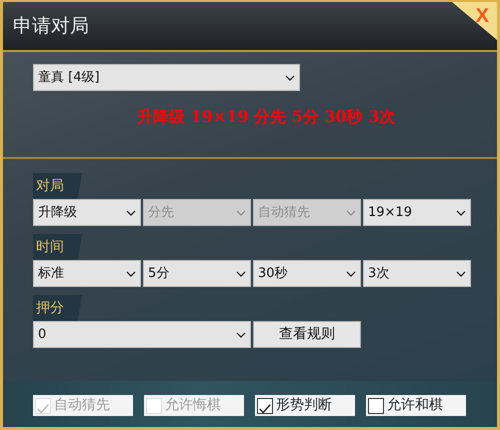 Image resolution: width=500 pixels, height=430 pixels. What do you see at coordinates (417, 273) in the screenshot?
I see `dropdown: 3次` at bounding box center [417, 273].